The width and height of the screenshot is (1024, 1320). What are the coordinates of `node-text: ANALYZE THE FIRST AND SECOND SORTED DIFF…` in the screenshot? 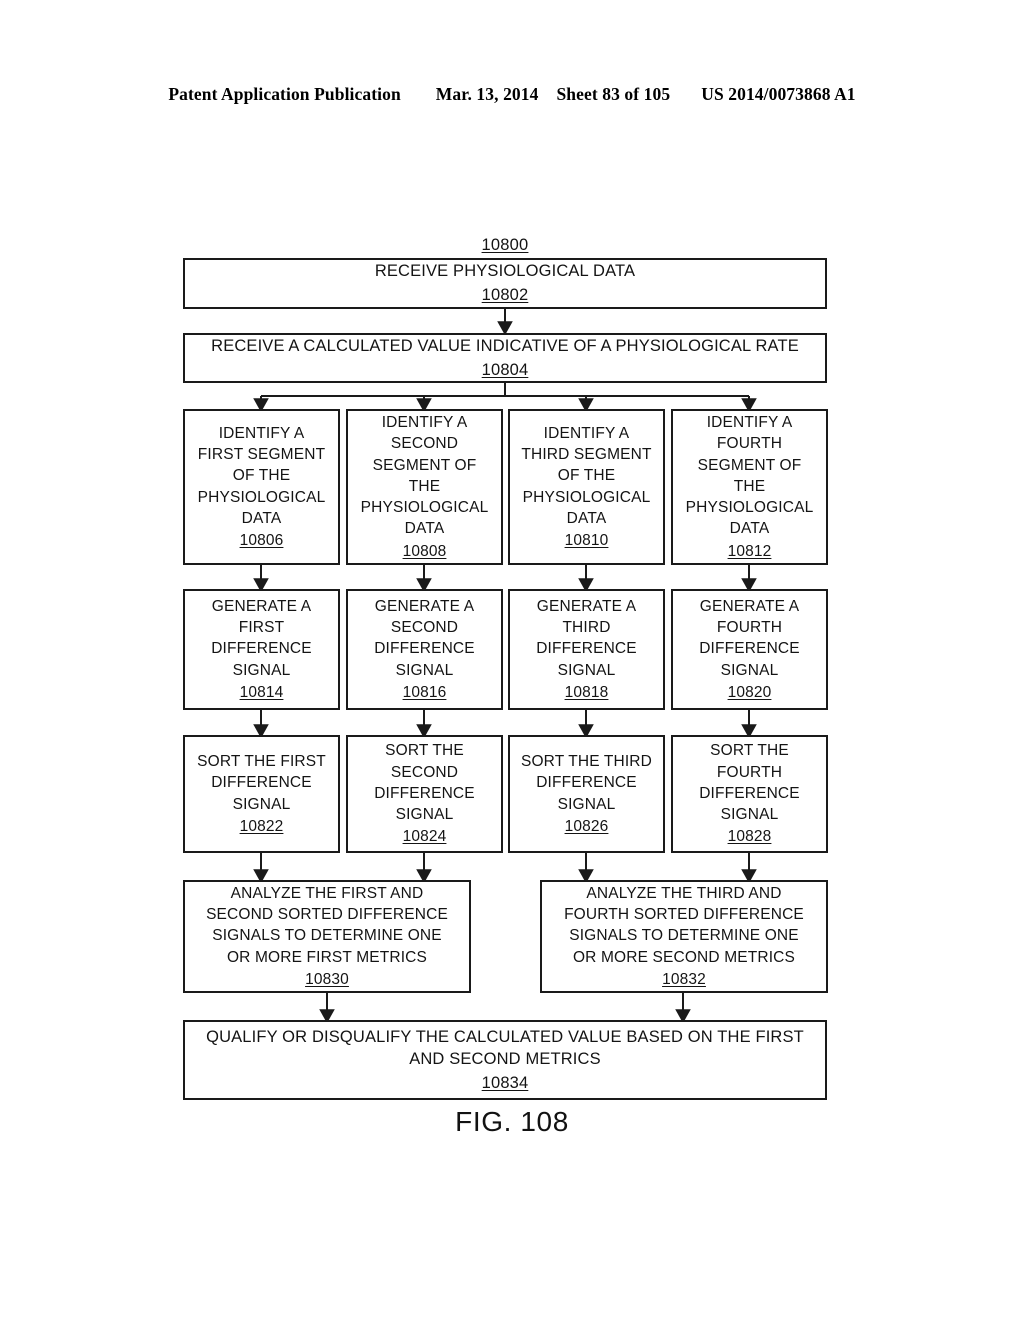 It's located at (327, 925).